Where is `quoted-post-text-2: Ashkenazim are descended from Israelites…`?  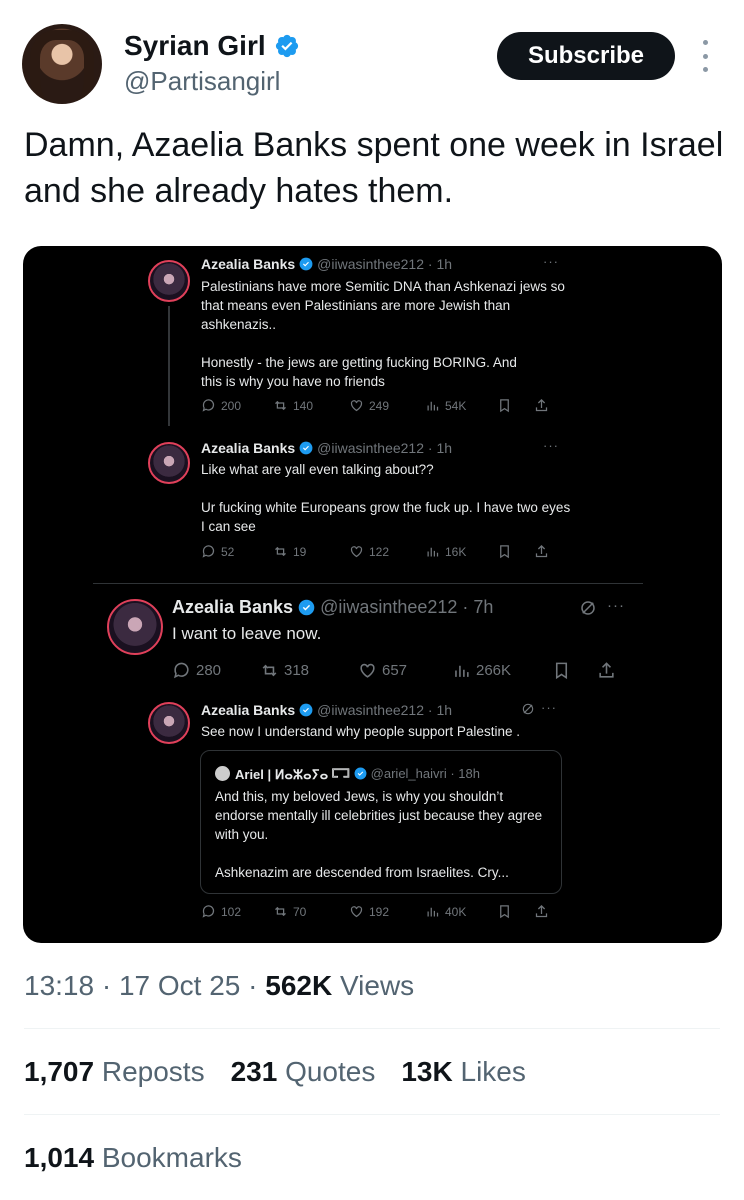
quoted-post-text-2: Ashkenazim are descended from Israelites… is located at coordinates (362, 872).